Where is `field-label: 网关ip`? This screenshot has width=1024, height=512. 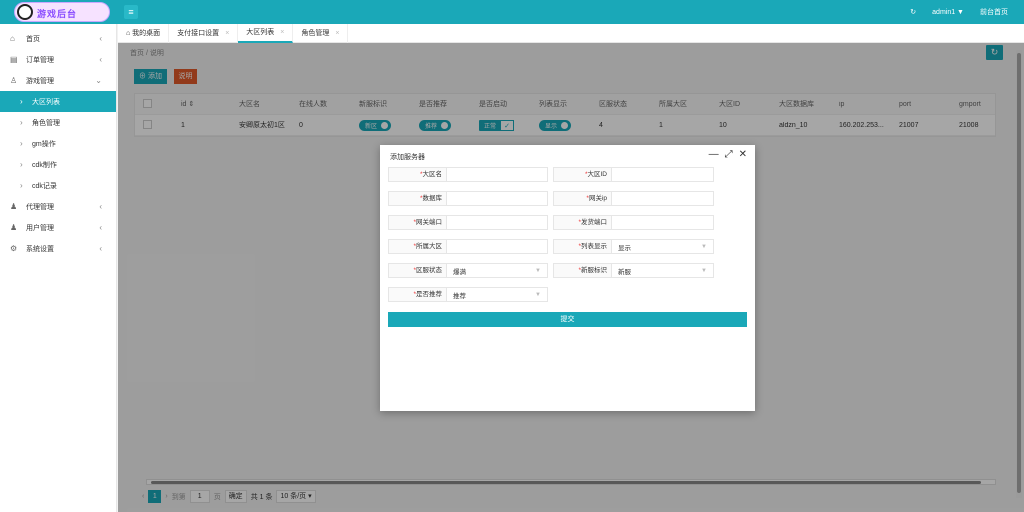 field-label: 网关ip is located at coordinates (597, 198).